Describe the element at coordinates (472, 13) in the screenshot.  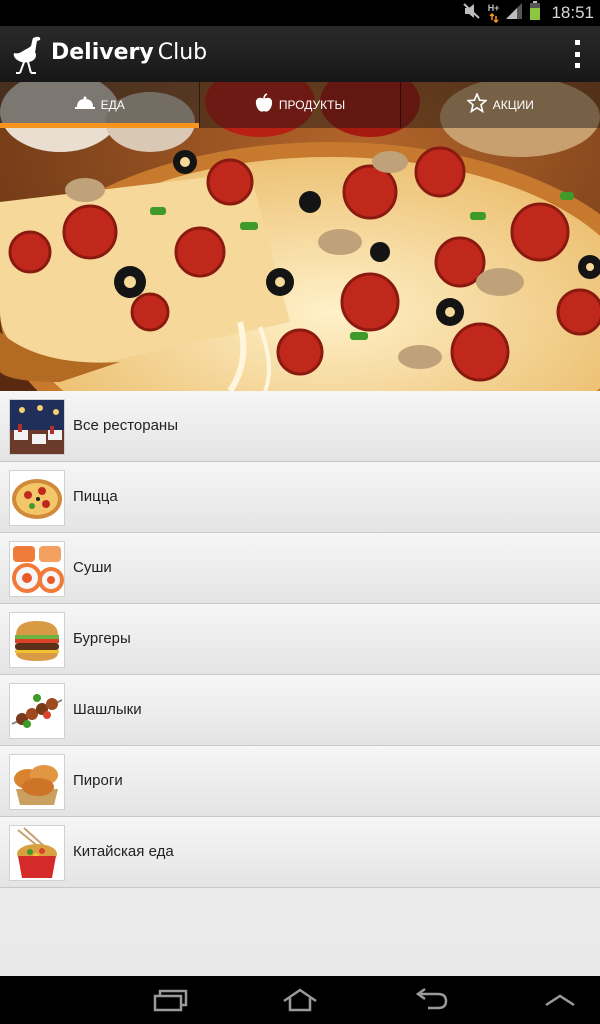
I see `mute-icon` at that location.